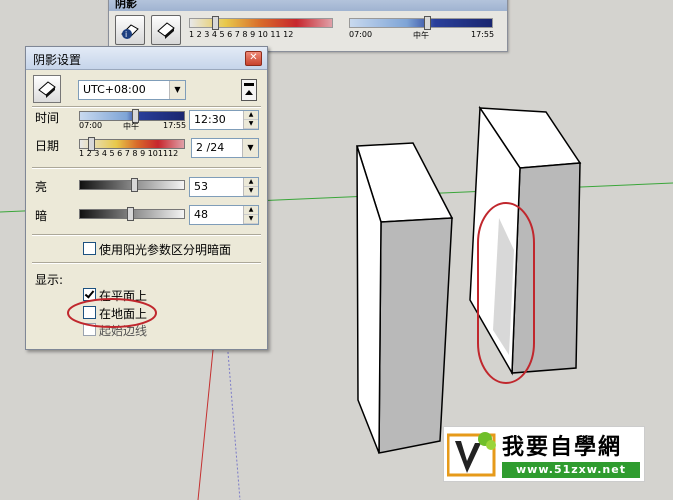  Describe the element at coordinates (471, 454) in the screenshot. I see `logo-emblem` at that location.